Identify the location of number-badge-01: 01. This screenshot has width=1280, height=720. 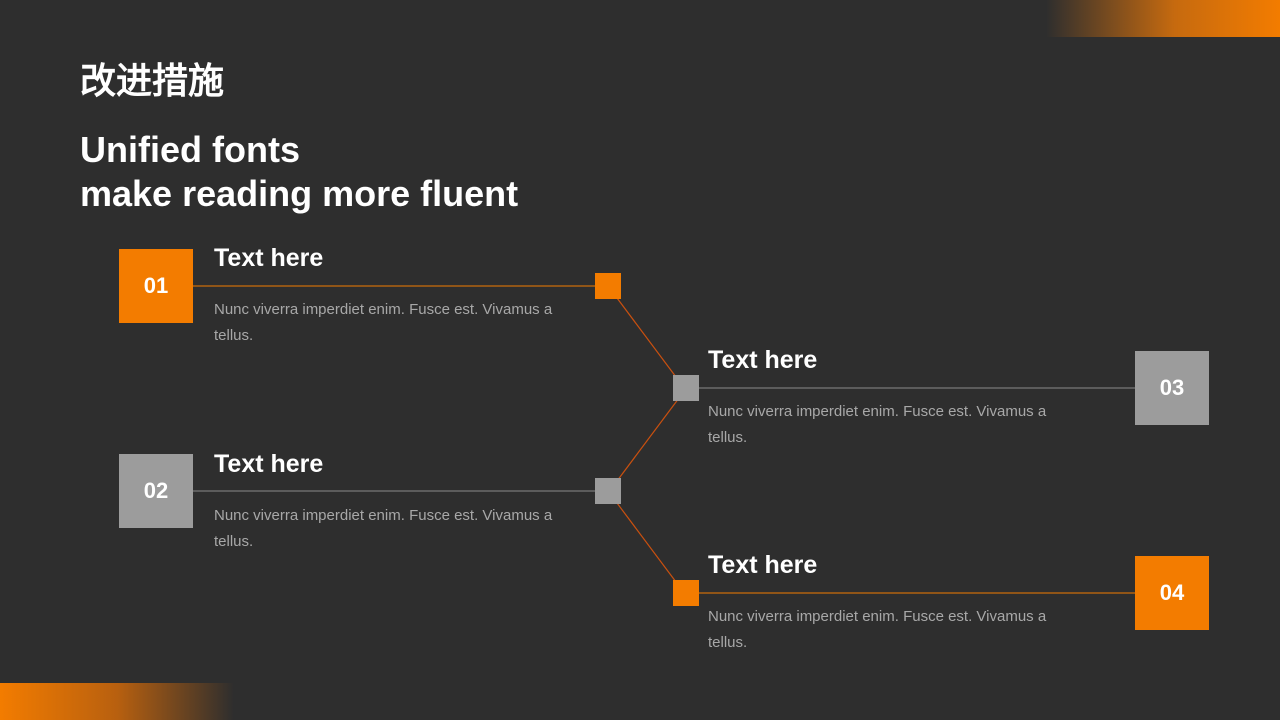
(156, 286).